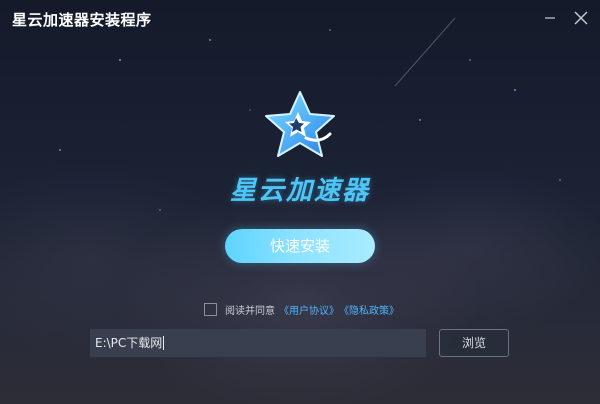 This screenshot has height=404, width=600. I want to click on minimize-icon, so click(550, 18).